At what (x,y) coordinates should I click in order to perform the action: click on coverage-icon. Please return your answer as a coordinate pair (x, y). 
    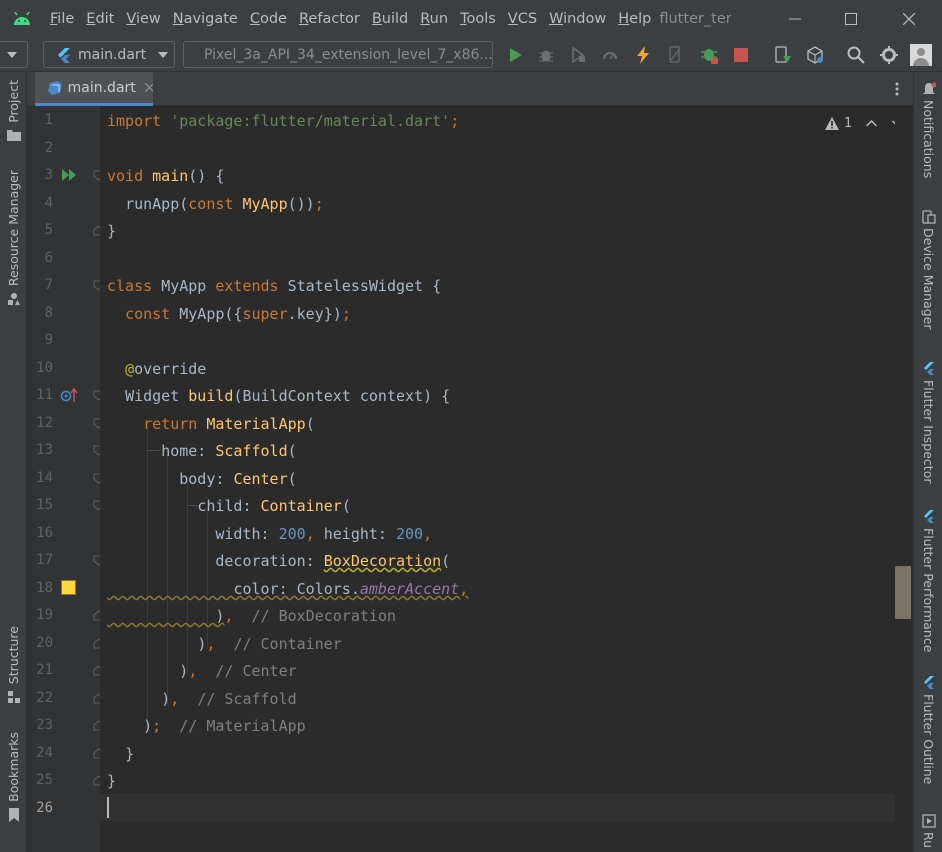
    Looking at the image, I should click on (578, 55).